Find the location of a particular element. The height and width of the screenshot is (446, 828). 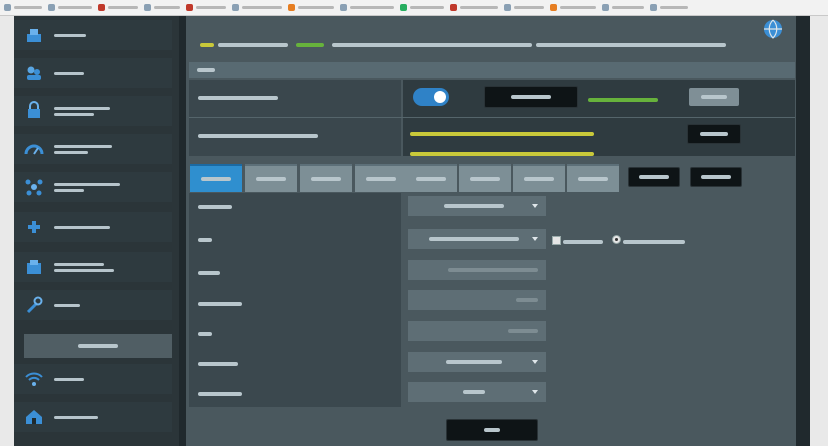

sidebar-item-tools is located at coordinates (93, 305).